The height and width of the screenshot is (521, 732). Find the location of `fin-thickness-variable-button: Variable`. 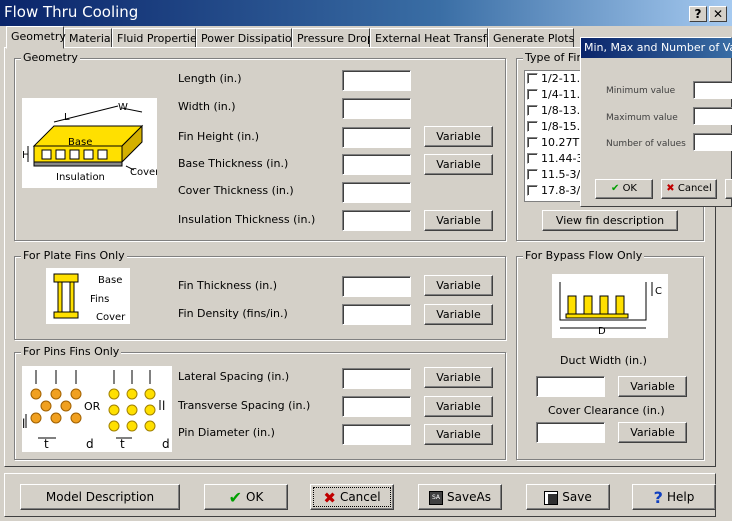

fin-thickness-variable-button: Variable is located at coordinates (458, 285).